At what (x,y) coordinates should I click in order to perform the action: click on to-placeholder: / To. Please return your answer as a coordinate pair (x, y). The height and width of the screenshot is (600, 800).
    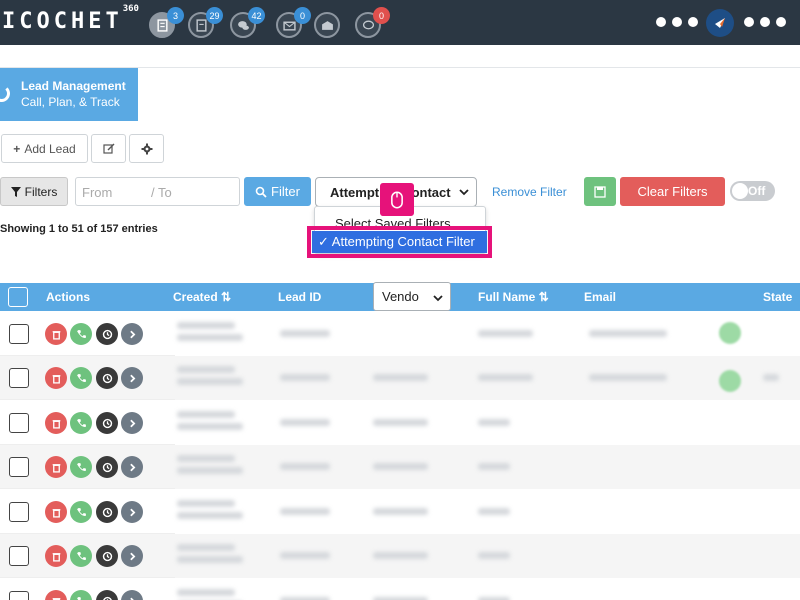
    Looking at the image, I should click on (161, 192).